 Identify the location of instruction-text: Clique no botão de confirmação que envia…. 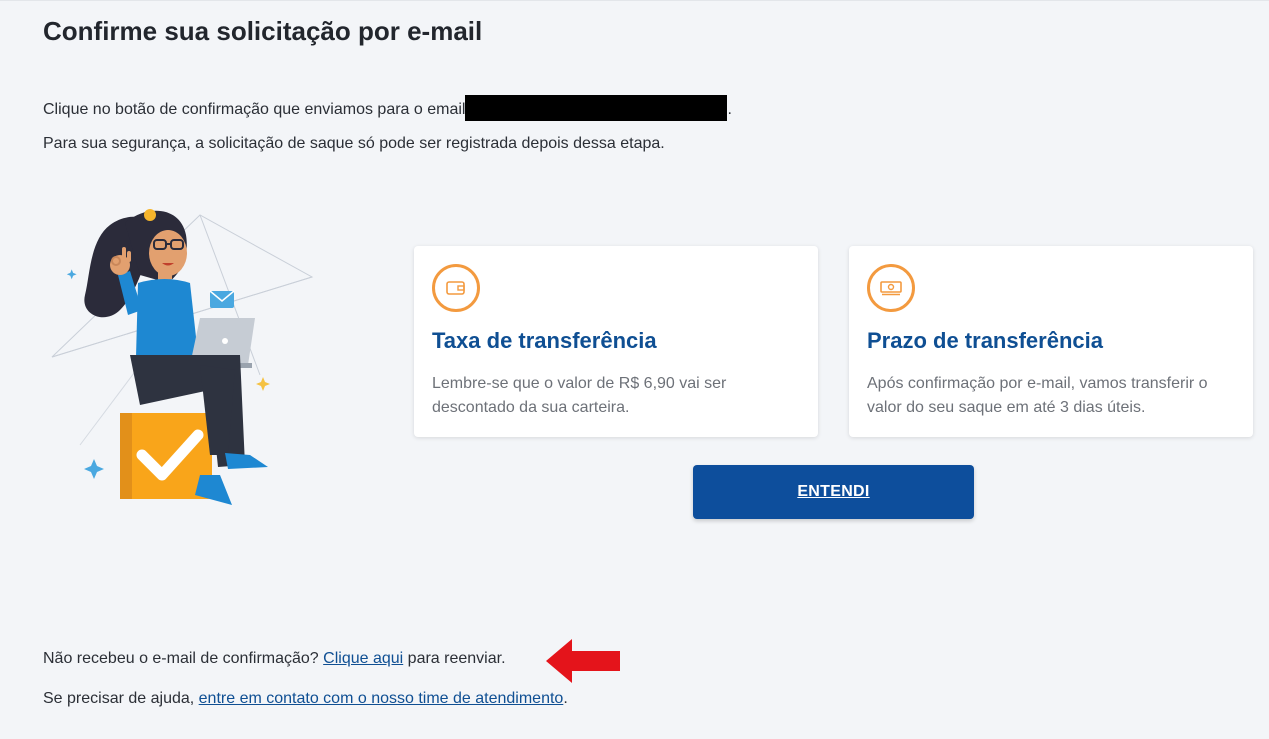
(254, 109).